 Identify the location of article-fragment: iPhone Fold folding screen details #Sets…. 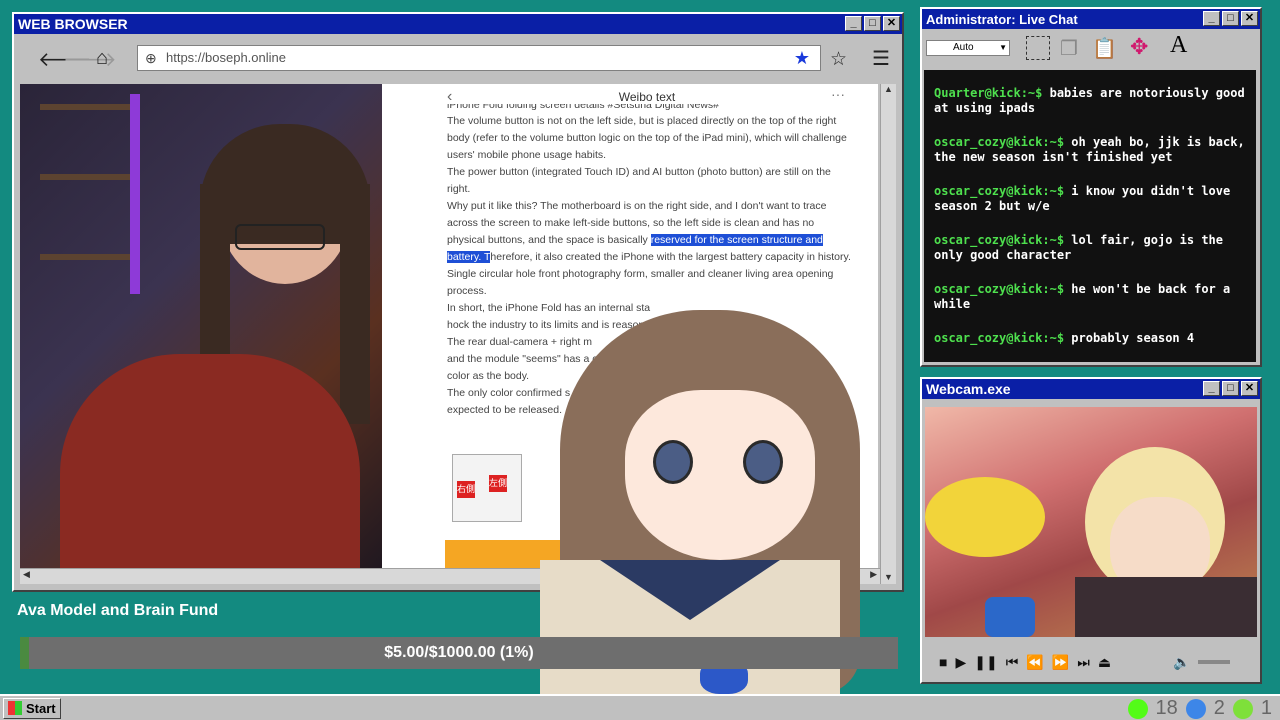
(583, 107).